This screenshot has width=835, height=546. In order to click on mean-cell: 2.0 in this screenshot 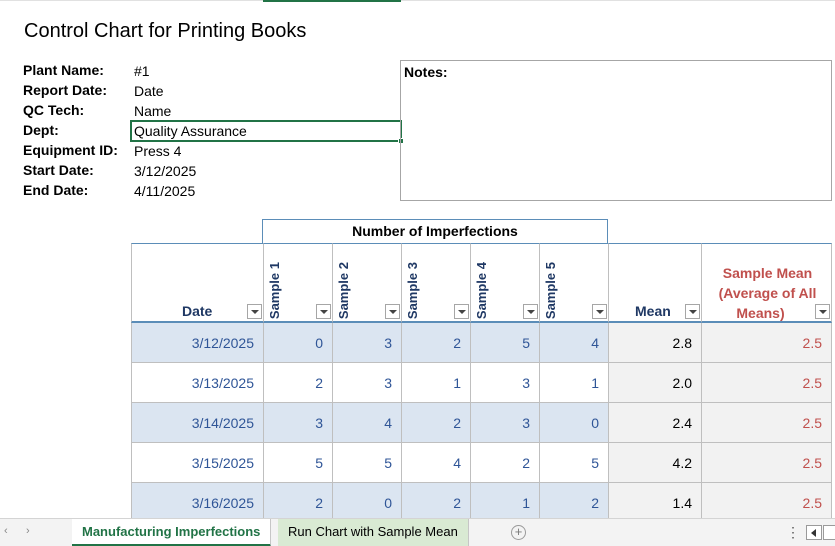, I will do `click(654, 383)`.